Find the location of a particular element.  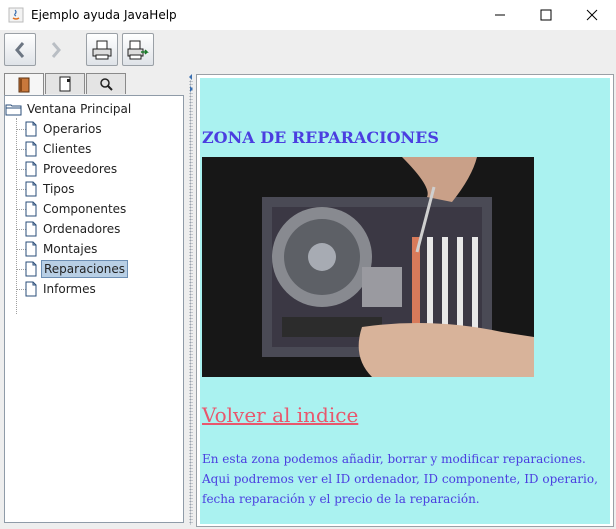

folder-open-icon is located at coordinates (13, 110).